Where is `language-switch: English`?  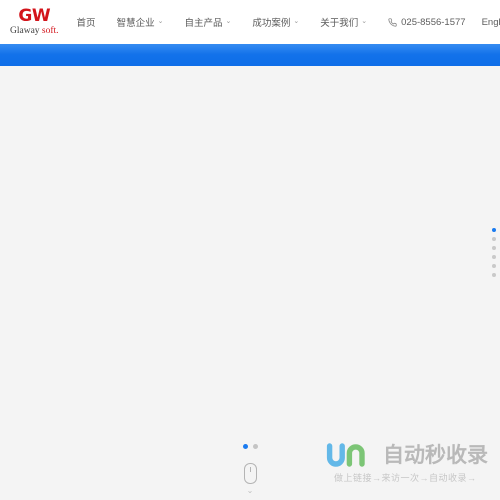
language-switch: English is located at coordinates (491, 22).